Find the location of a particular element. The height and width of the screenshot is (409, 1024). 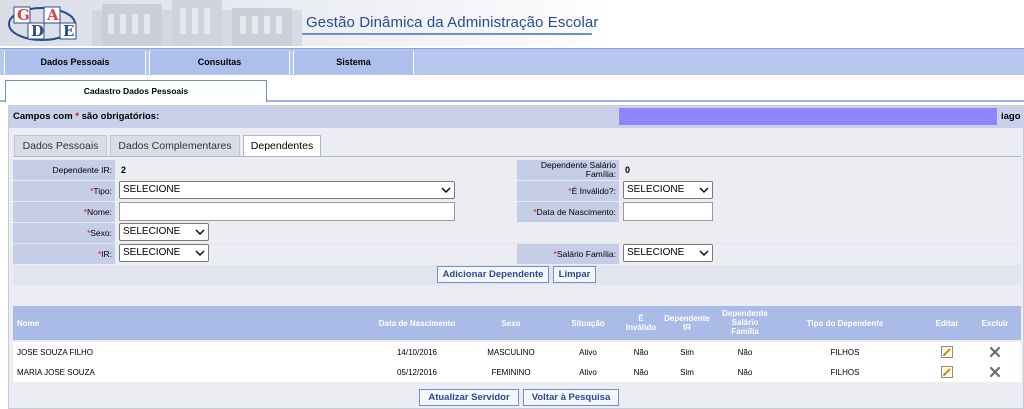

tab-dependentes: Dependentes is located at coordinates (282, 146).